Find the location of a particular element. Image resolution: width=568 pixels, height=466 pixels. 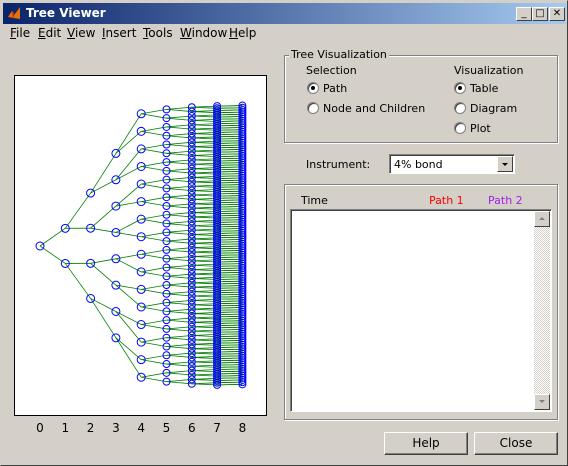

menu-help: Help is located at coordinates (242, 33).